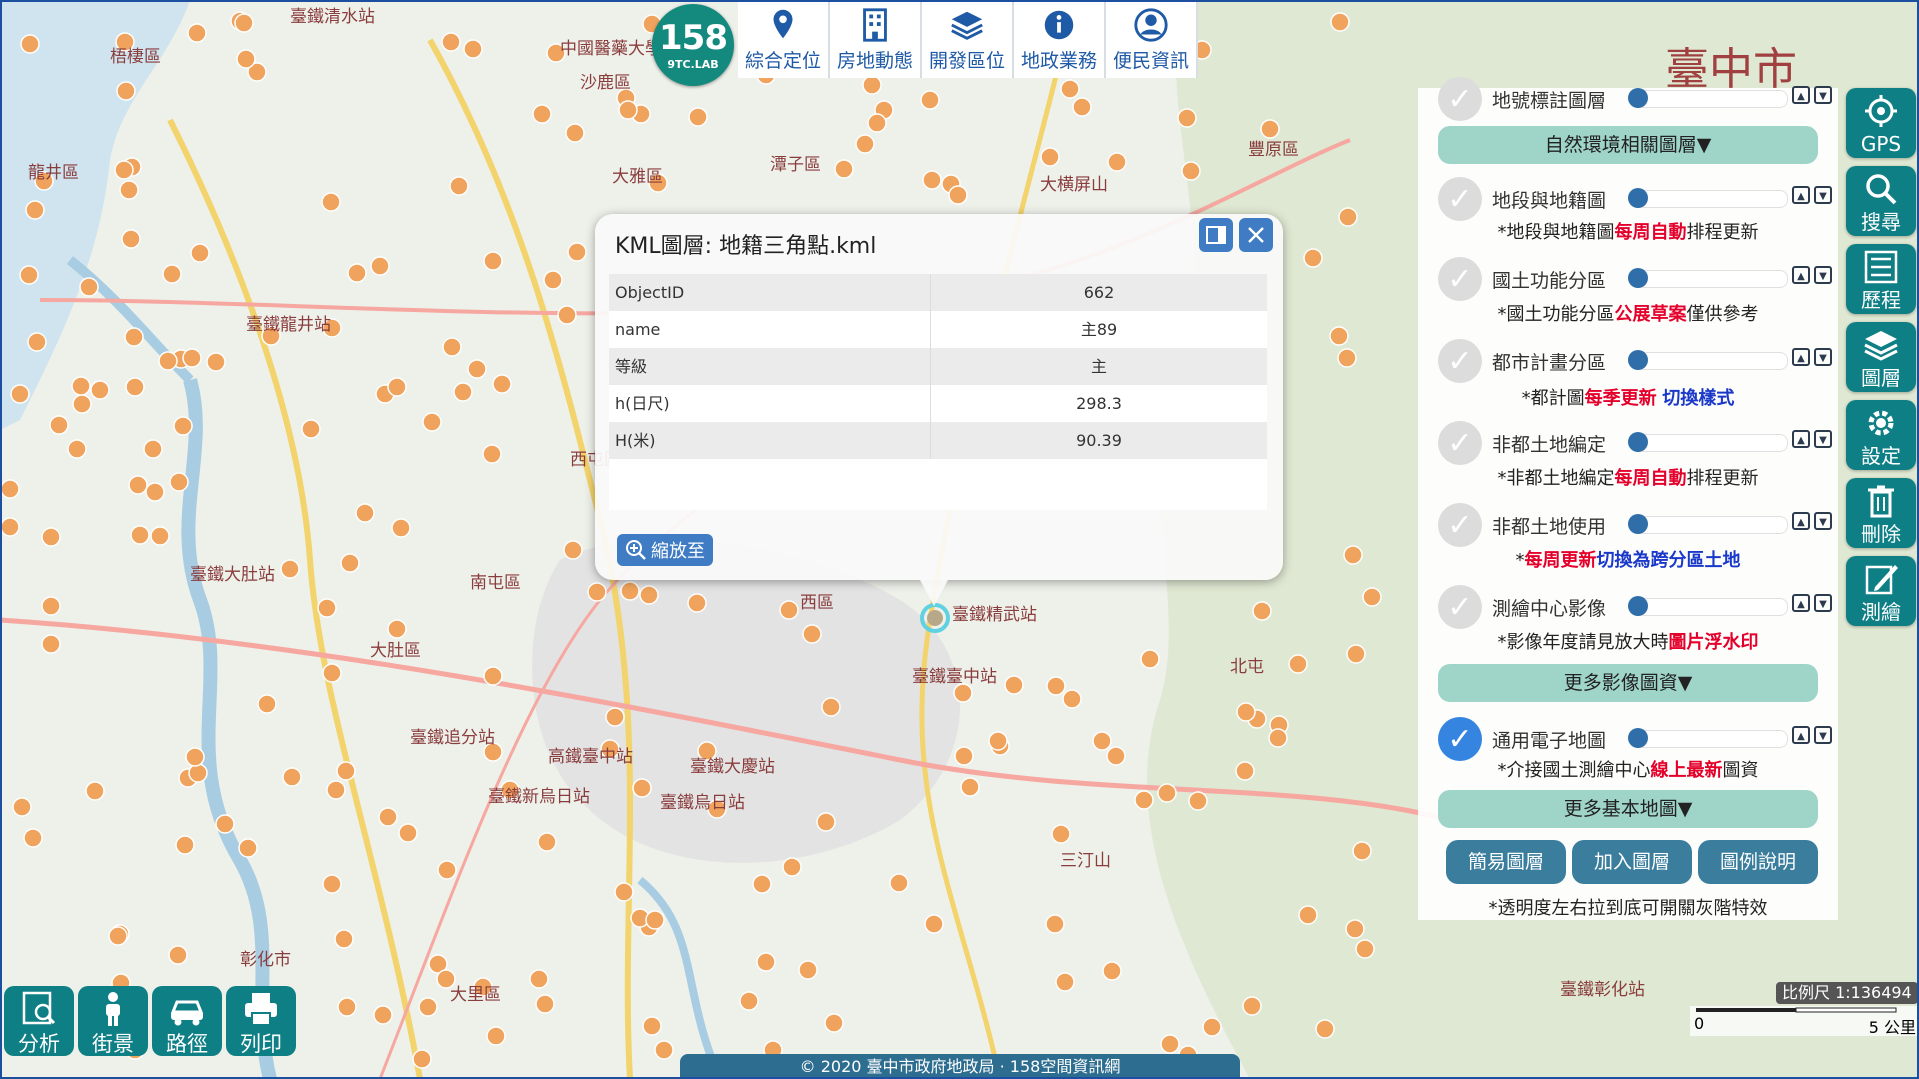 This screenshot has width=1919, height=1079. I want to click on cross-zone-link: 切換為跨分區土地, so click(1669, 560).